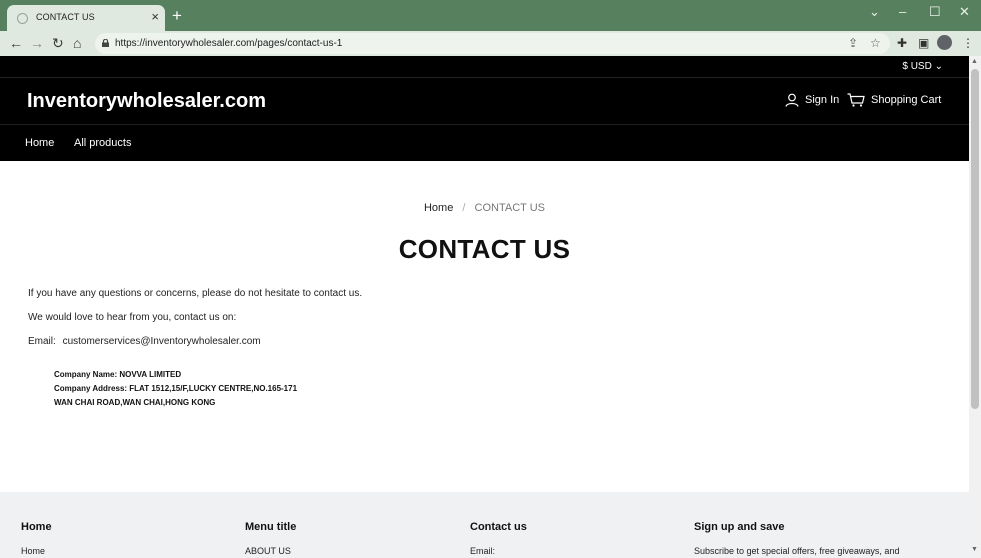 The image size is (981, 558). Describe the element at coordinates (923, 43) in the screenshot. I see `side-panel-icon: ▣` at that location.